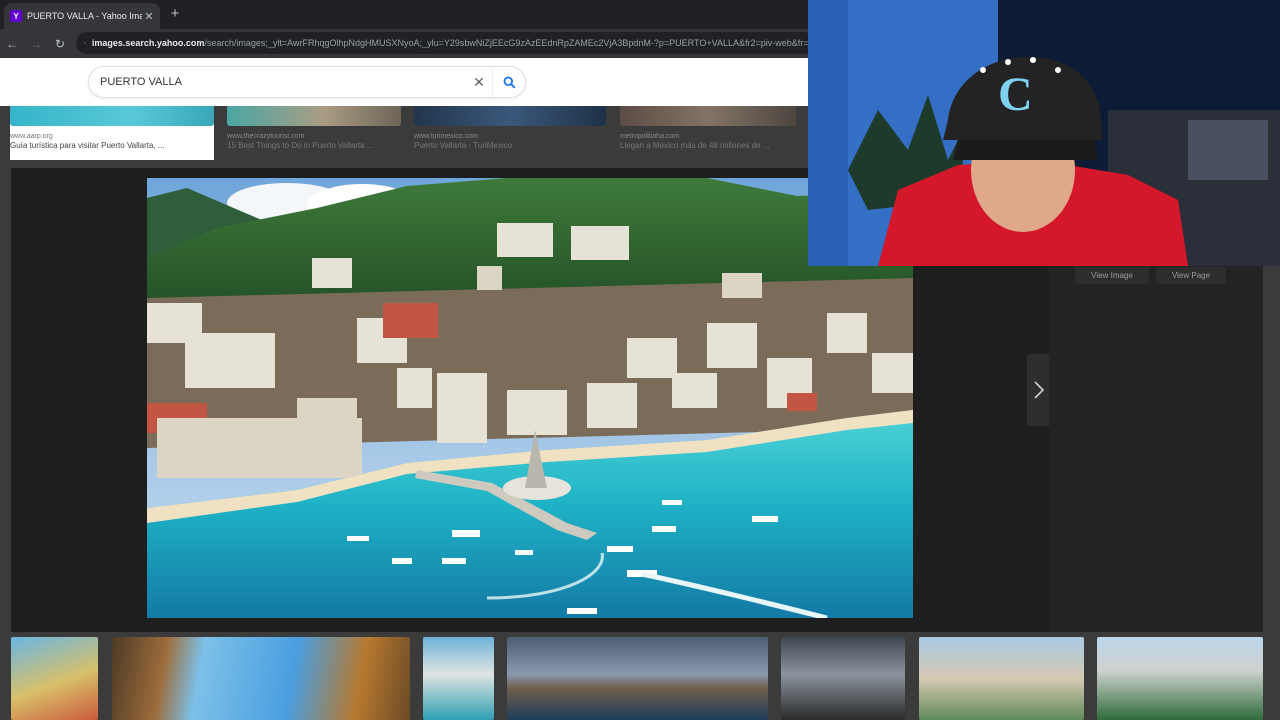 Image resolution: width=1280 pixels, height=720 pixels. What do you see at coordinates (479, 82) in the screenshot?
I see `clear-search-icon: ✕` at bounding box center [479, 82].